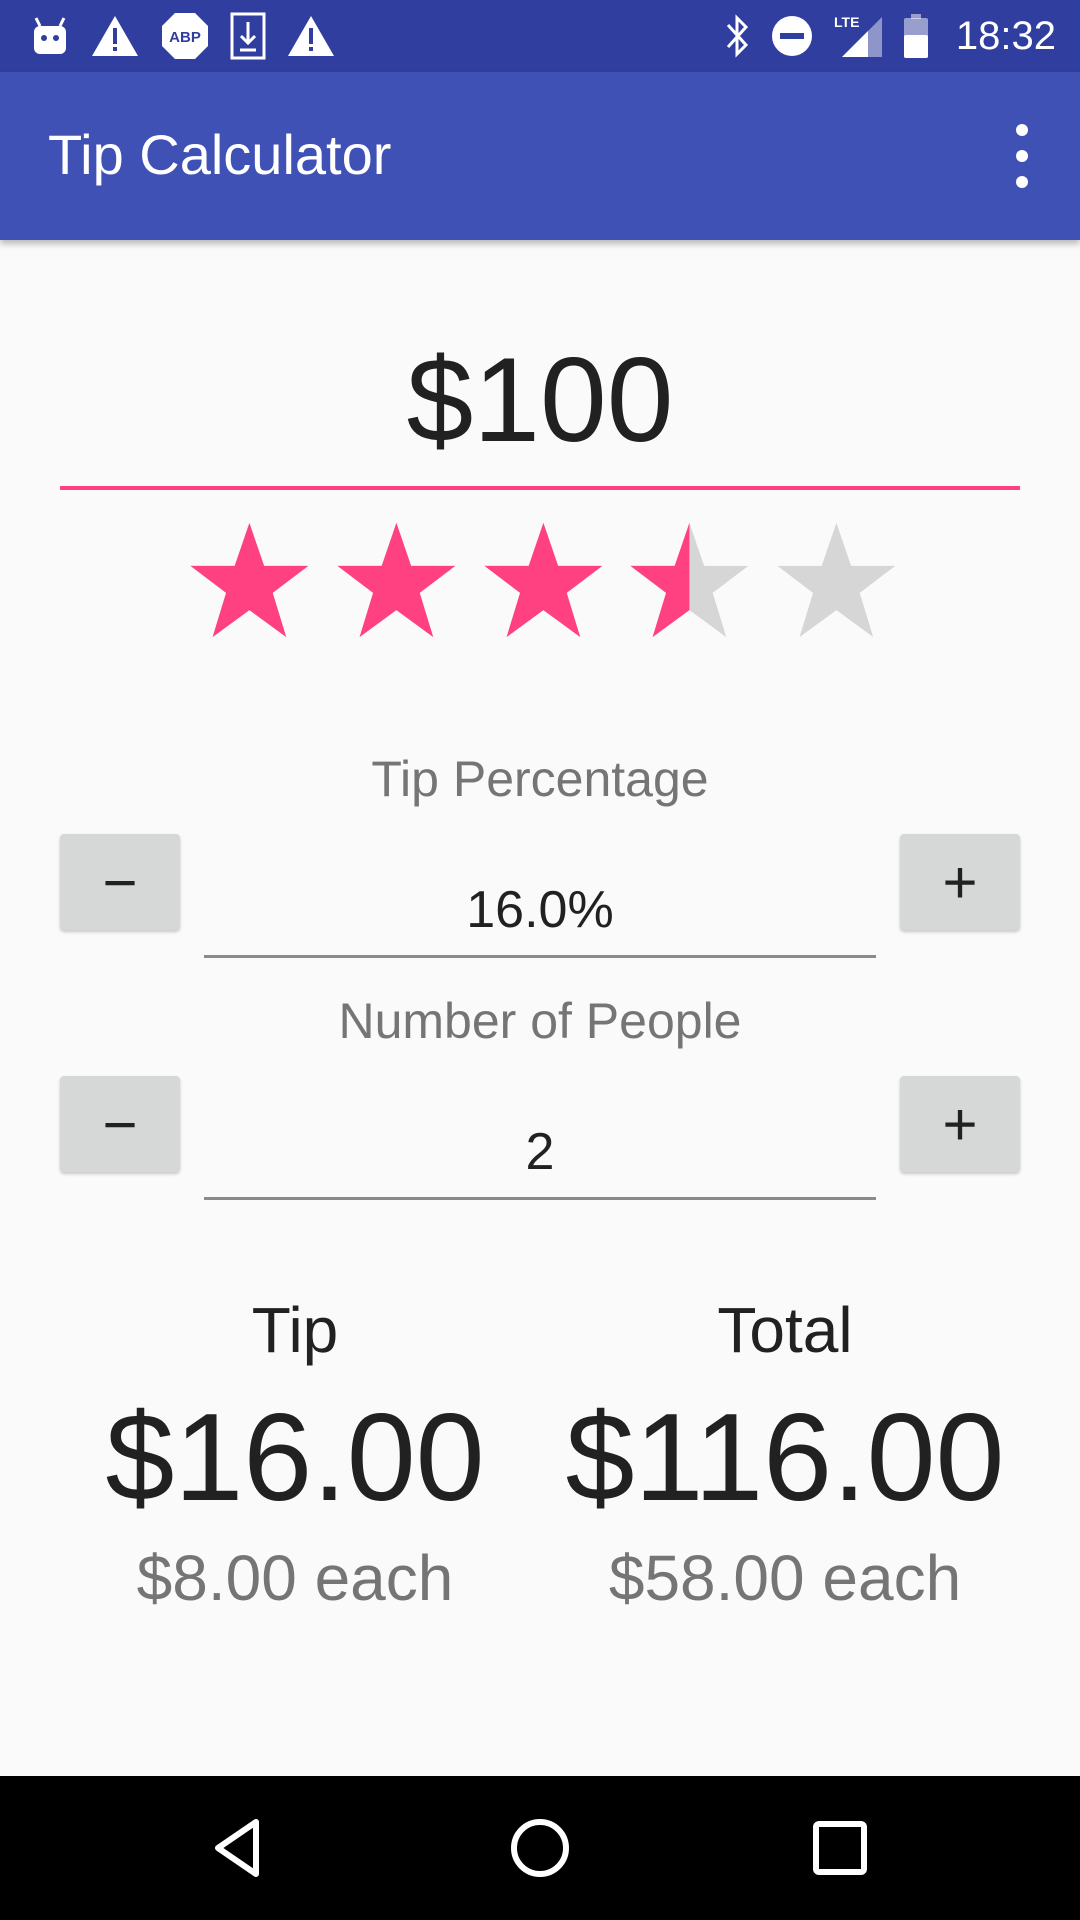 This screenshot has width=1080, height=1920. I want to click on tip-percentage-label: Tip Percentage, so click(540, 779).